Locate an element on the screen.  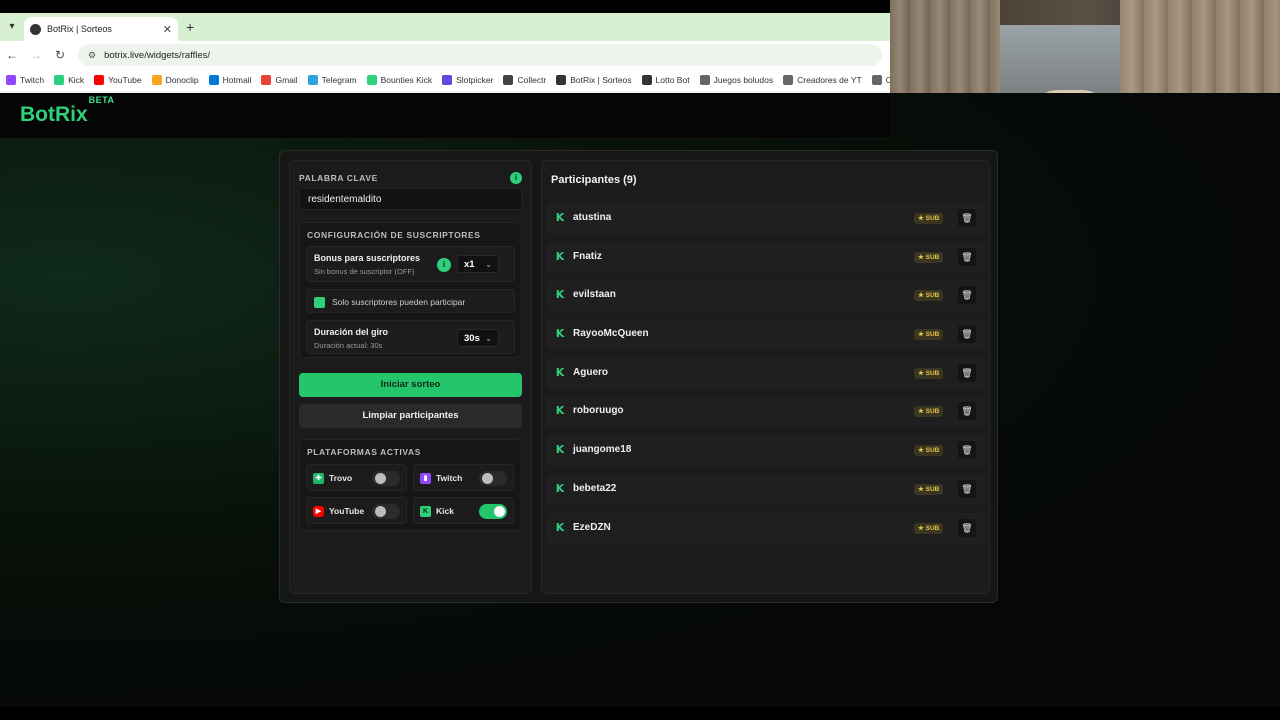
subs-only-card: Solo suscriptores pueden participar is located at coordinates (410, 301).